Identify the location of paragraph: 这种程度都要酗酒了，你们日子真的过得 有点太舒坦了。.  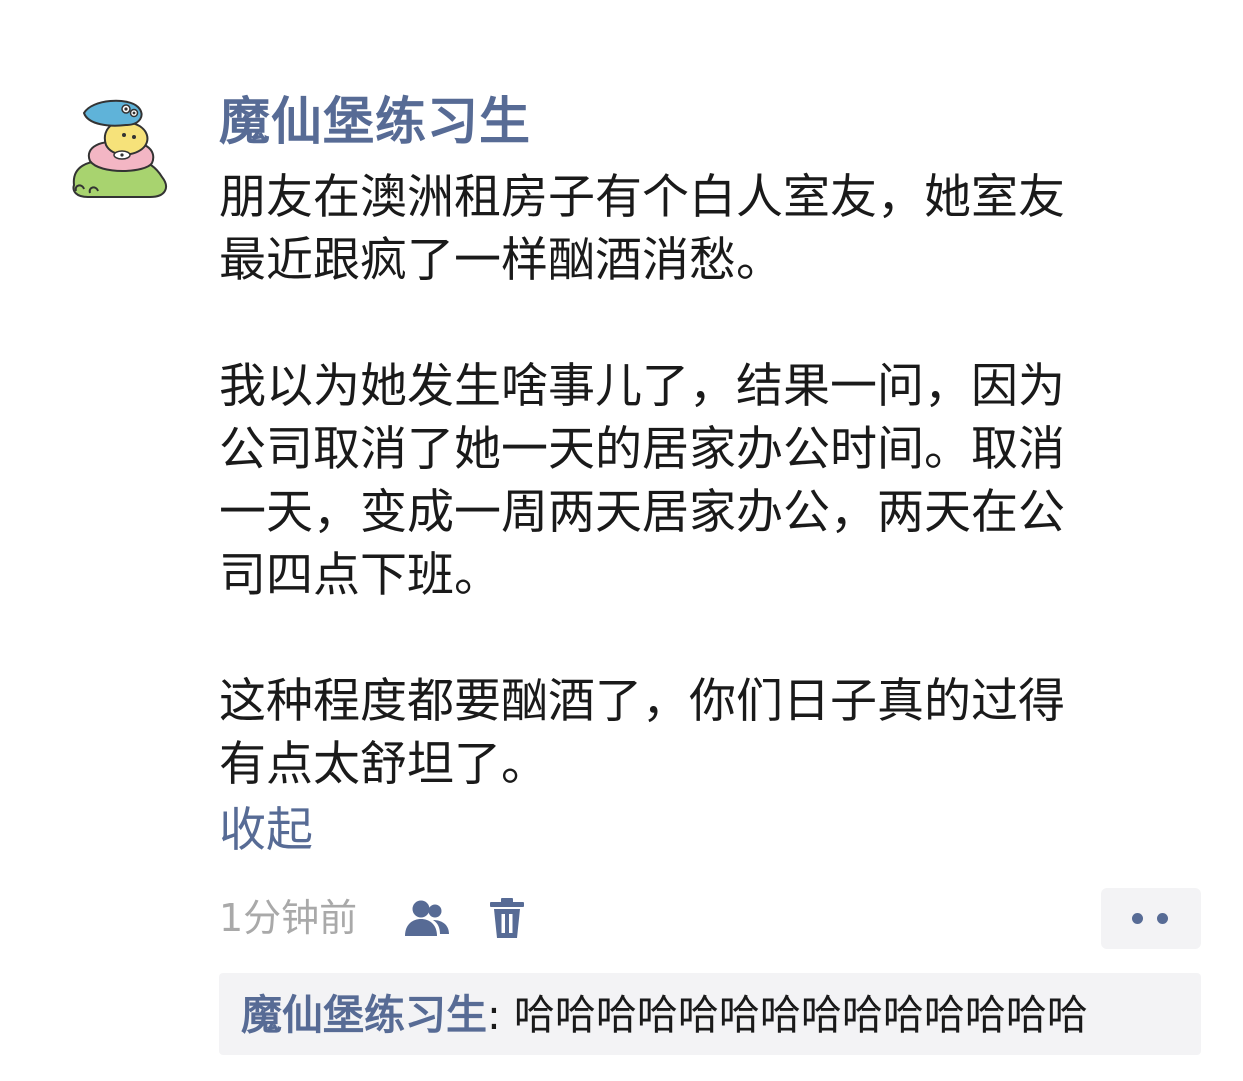
(709, 733).